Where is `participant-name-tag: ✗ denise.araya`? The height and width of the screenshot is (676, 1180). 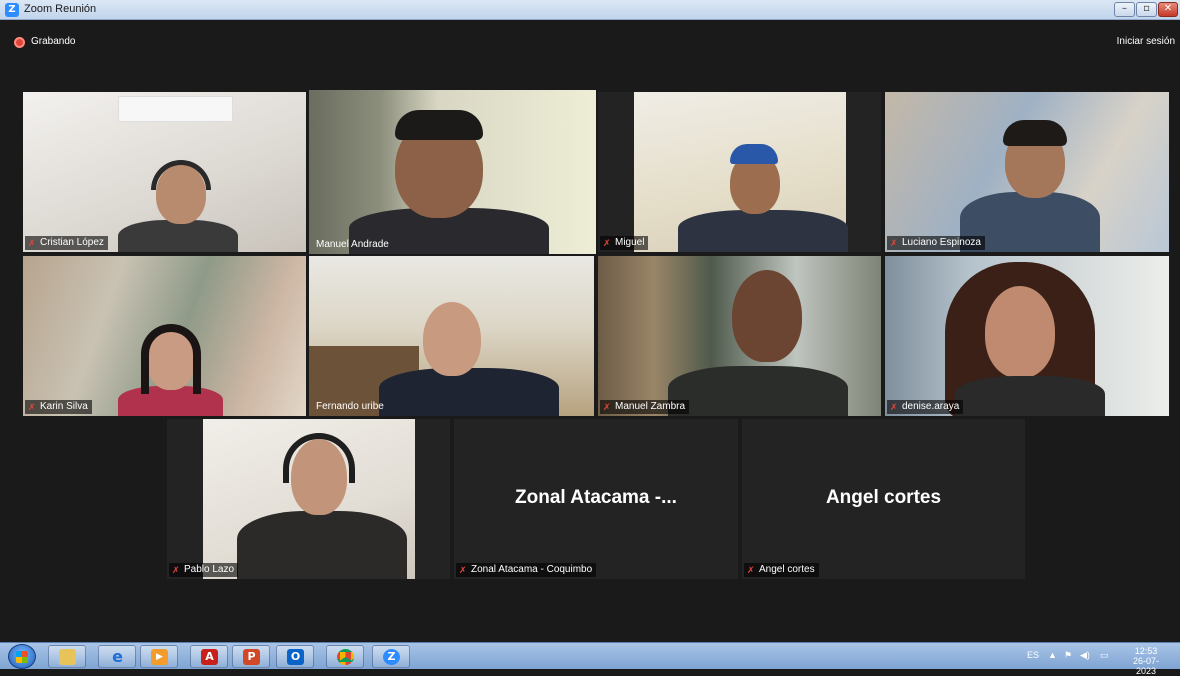 participant-name-tag: ✗ denise.araya is located at coordinates (925, 407).